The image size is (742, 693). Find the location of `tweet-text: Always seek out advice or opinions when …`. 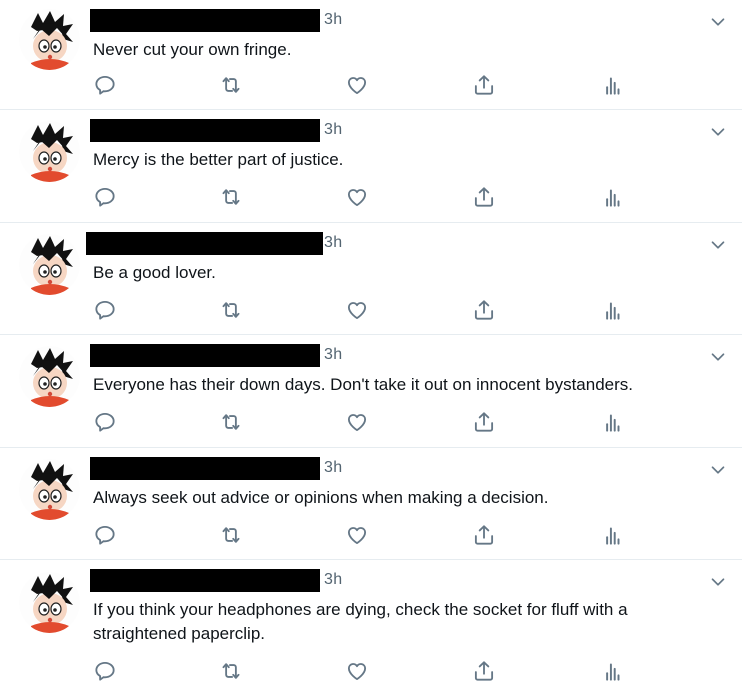

tweet-text: Always seek out advice or opinions when … is located at coordinates (321, 497).